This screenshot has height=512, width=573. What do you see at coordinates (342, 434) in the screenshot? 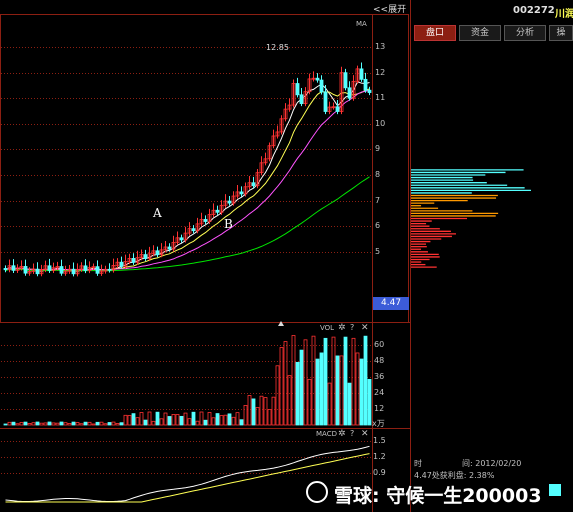
I see `macd-settings-icon: ✲` at bounding box center [342, 434].